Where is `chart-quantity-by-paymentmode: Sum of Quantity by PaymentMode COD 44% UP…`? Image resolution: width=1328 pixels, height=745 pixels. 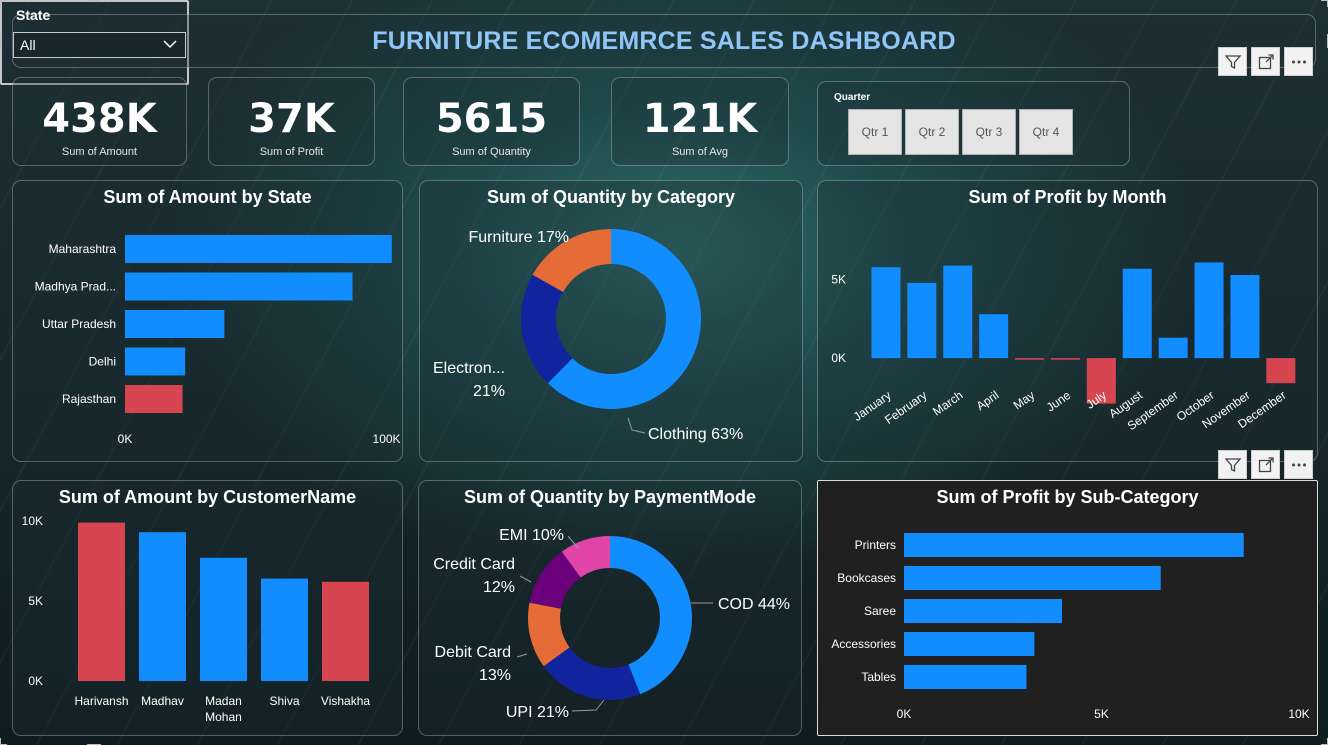
chart-quantity-by-paymentmode: Sum of Quantity by PaymentMode COD 44% UP… is located at coordinates (610, 608).